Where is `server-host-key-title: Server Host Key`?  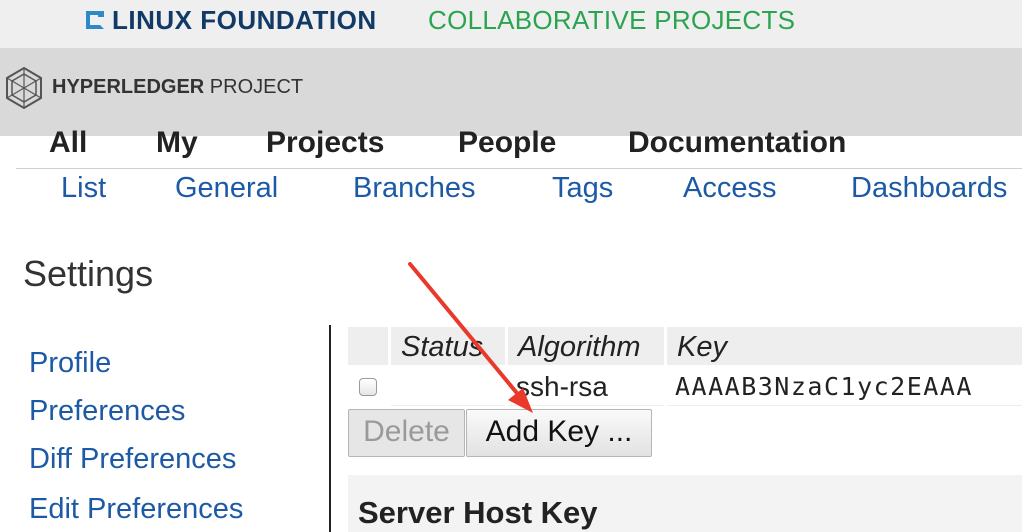
server-host-key-title: Server Host Key is located at coordinates (478, 512).